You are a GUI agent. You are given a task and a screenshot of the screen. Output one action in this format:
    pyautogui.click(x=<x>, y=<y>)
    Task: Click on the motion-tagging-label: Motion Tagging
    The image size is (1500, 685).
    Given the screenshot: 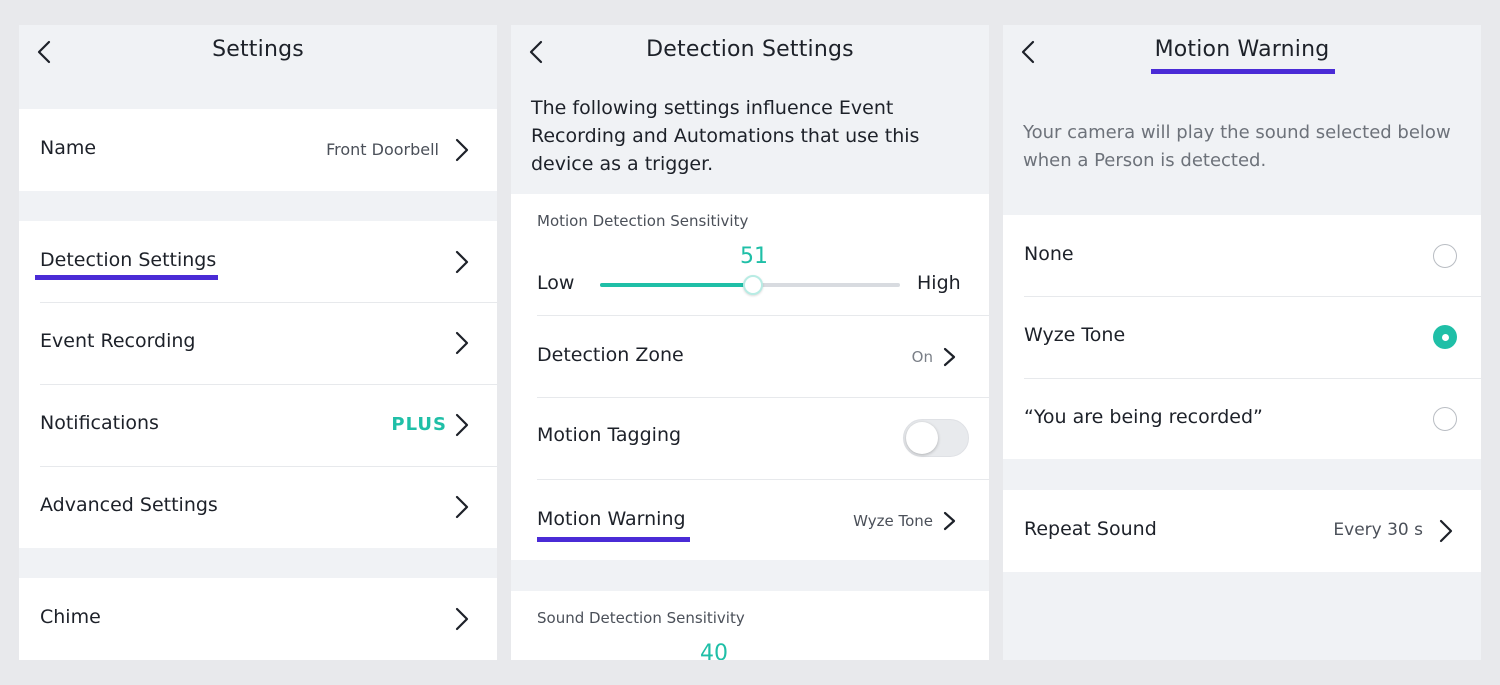 What is the action you would take?
    pyautogui.click(x=609, y=435)
    